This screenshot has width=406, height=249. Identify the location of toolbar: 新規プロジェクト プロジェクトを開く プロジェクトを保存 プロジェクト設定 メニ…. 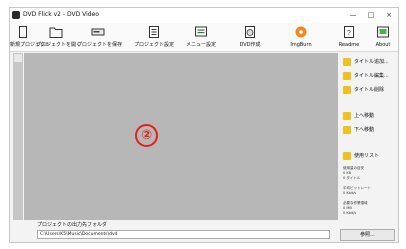
(204, 37).